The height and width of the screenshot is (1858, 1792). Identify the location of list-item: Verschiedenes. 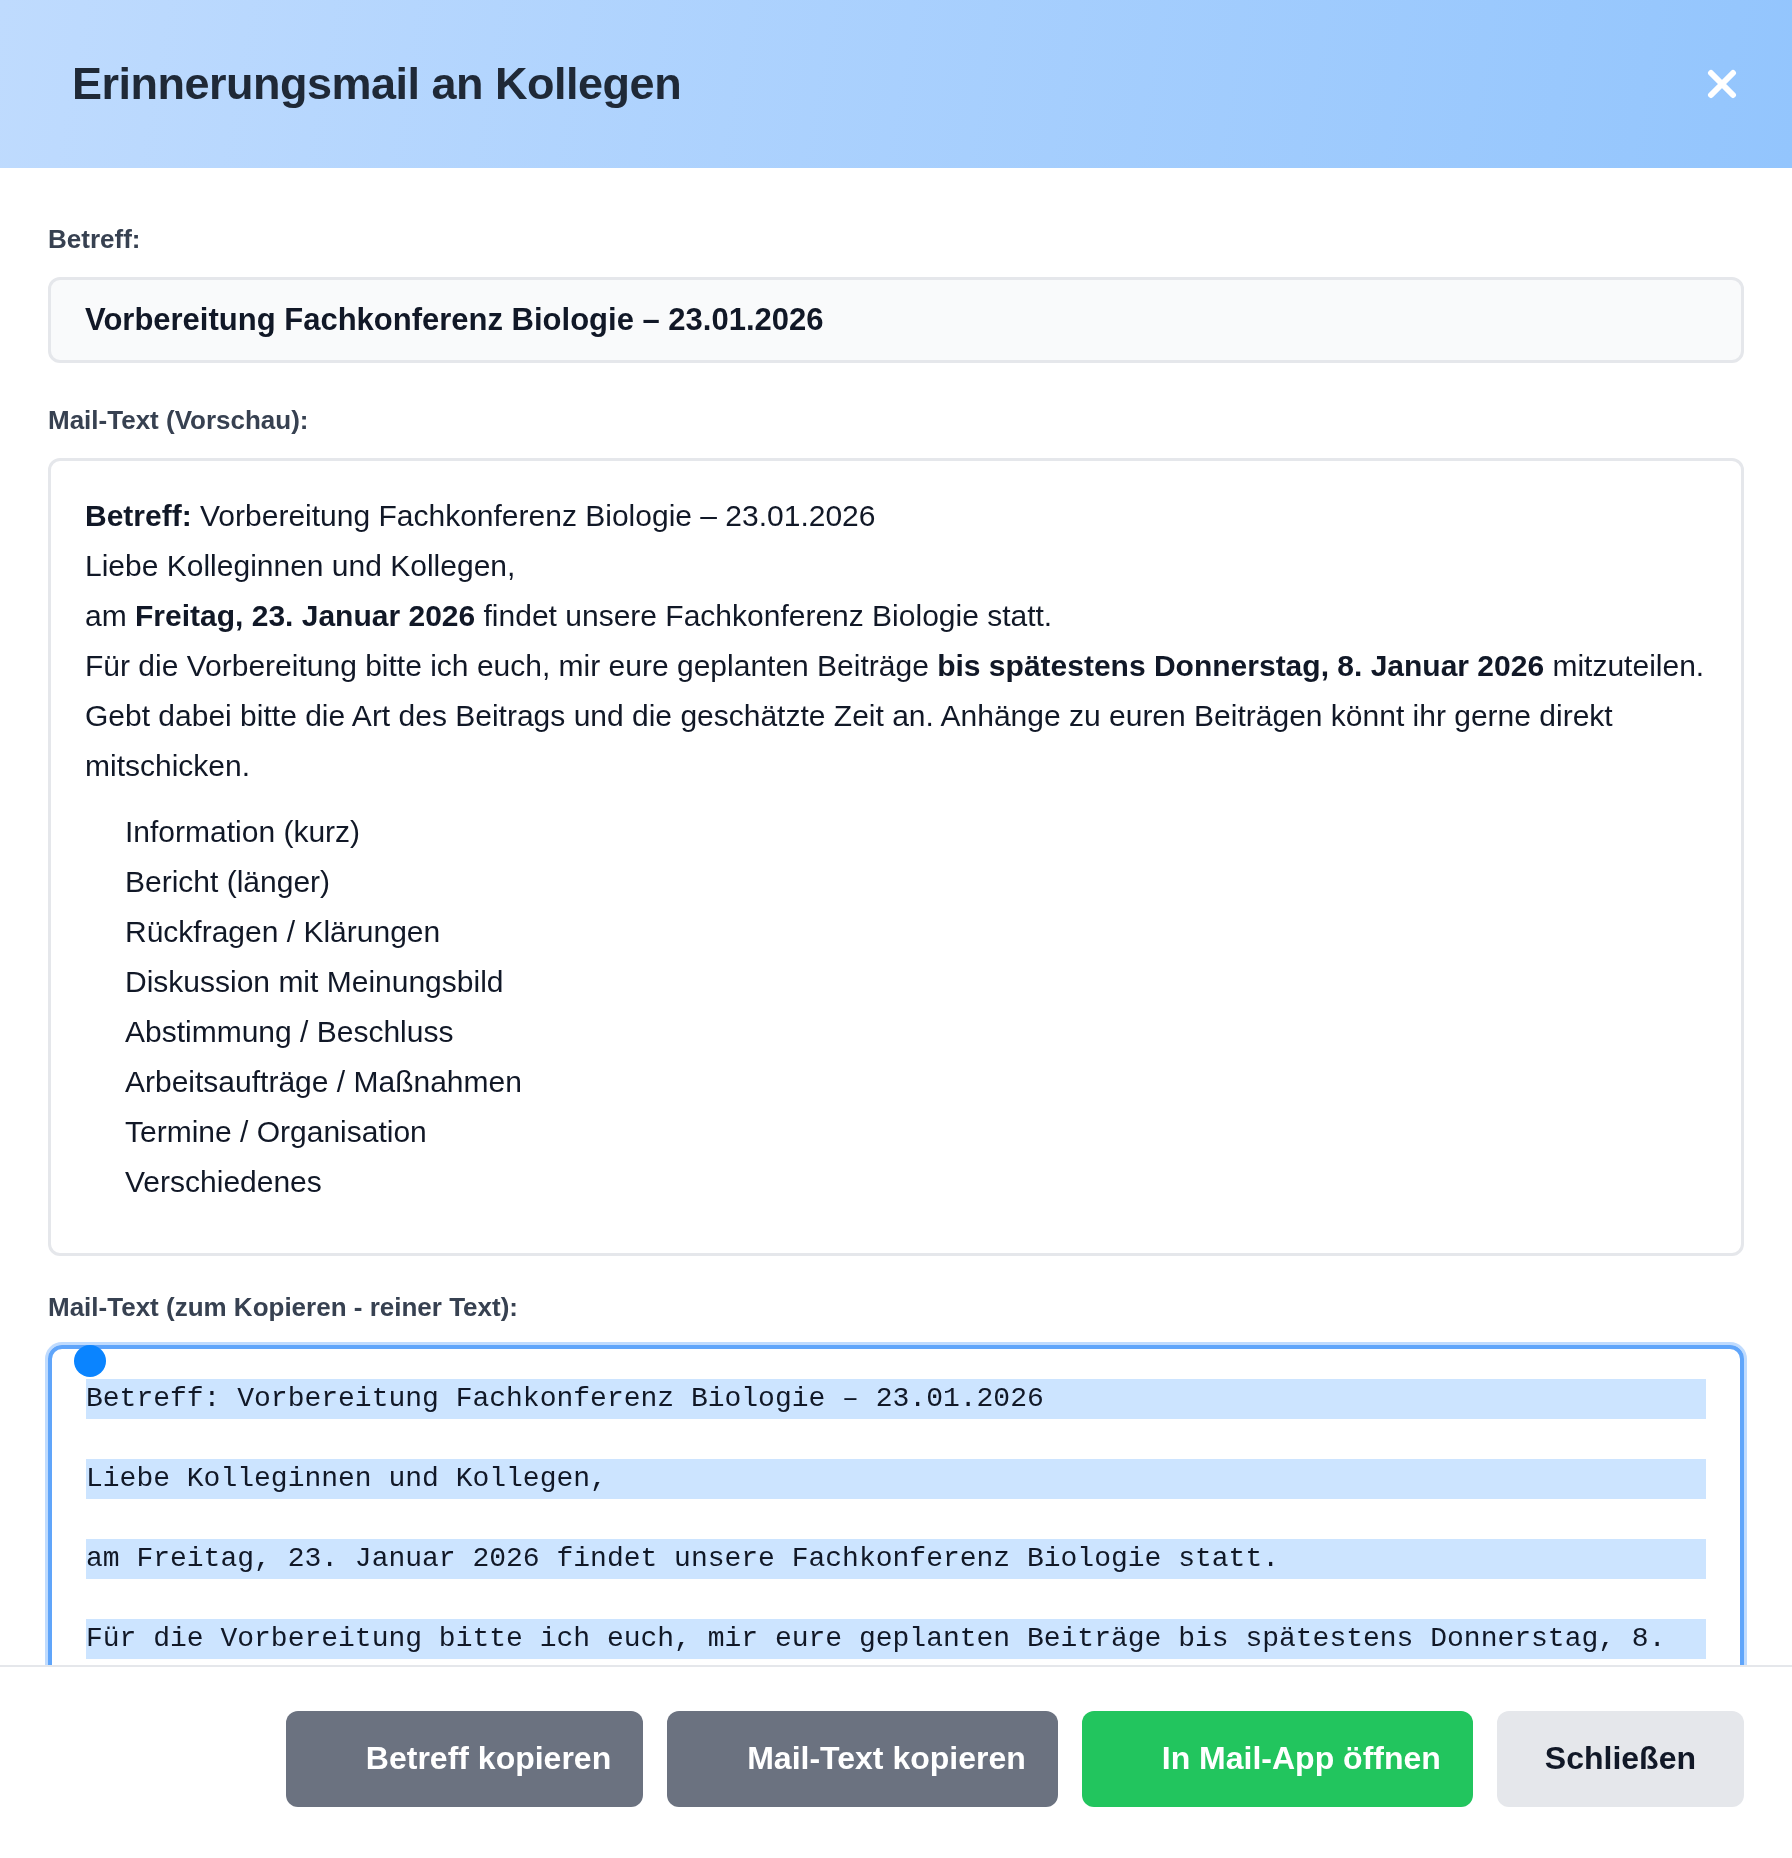
(224, 1182).